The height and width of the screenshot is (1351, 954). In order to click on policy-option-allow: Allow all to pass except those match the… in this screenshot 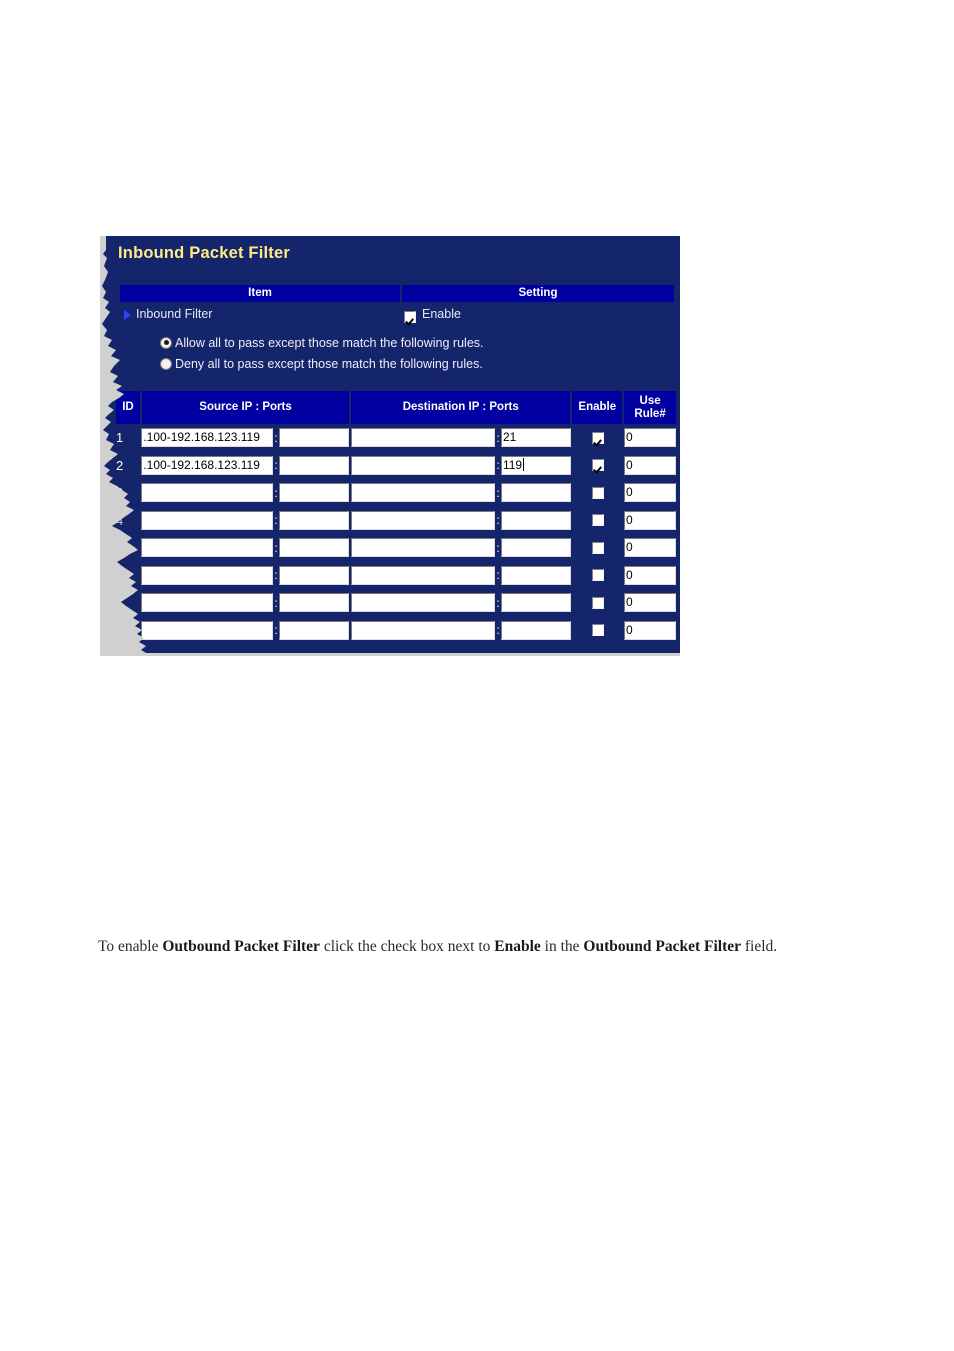, I will do `click(410, 342)`.